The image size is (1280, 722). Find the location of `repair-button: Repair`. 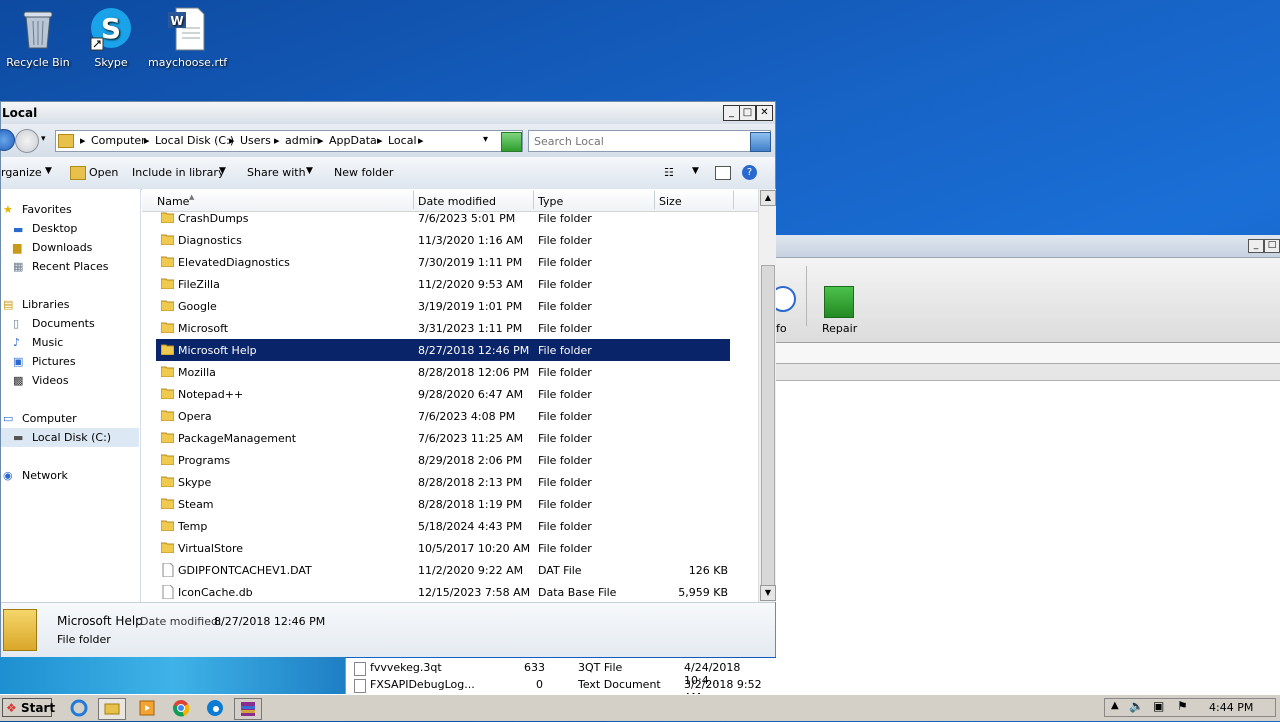

repair-button: Repair is located at coordinates (839, 328).